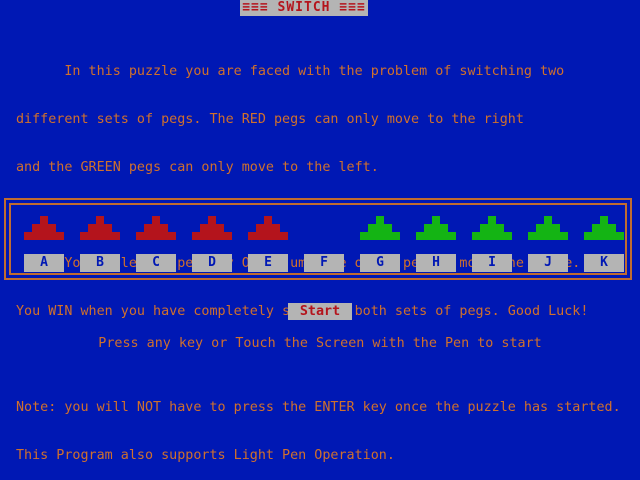 The height and width of the screenshot is (480, 640). What do you see at coordinates (44, 263) in the screenshot?
I see `slot-label-a: A` at bounding box center [44, 263].